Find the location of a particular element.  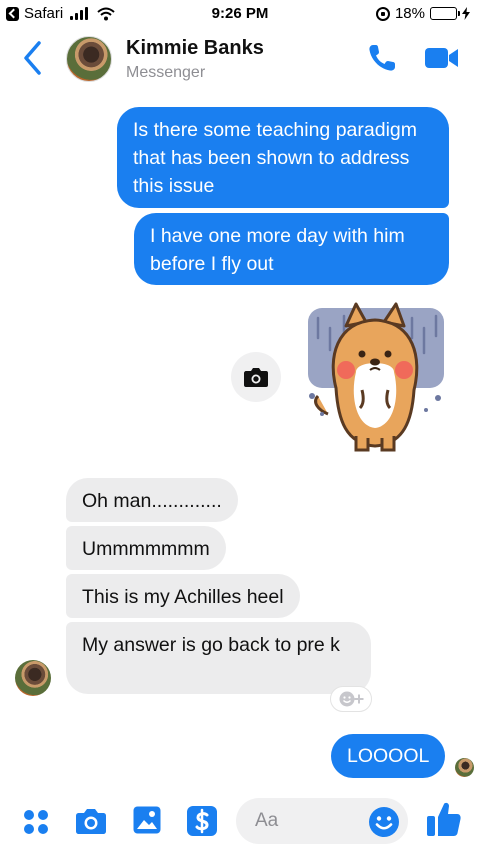

sender-avatar is located at coordinates (33, 678).